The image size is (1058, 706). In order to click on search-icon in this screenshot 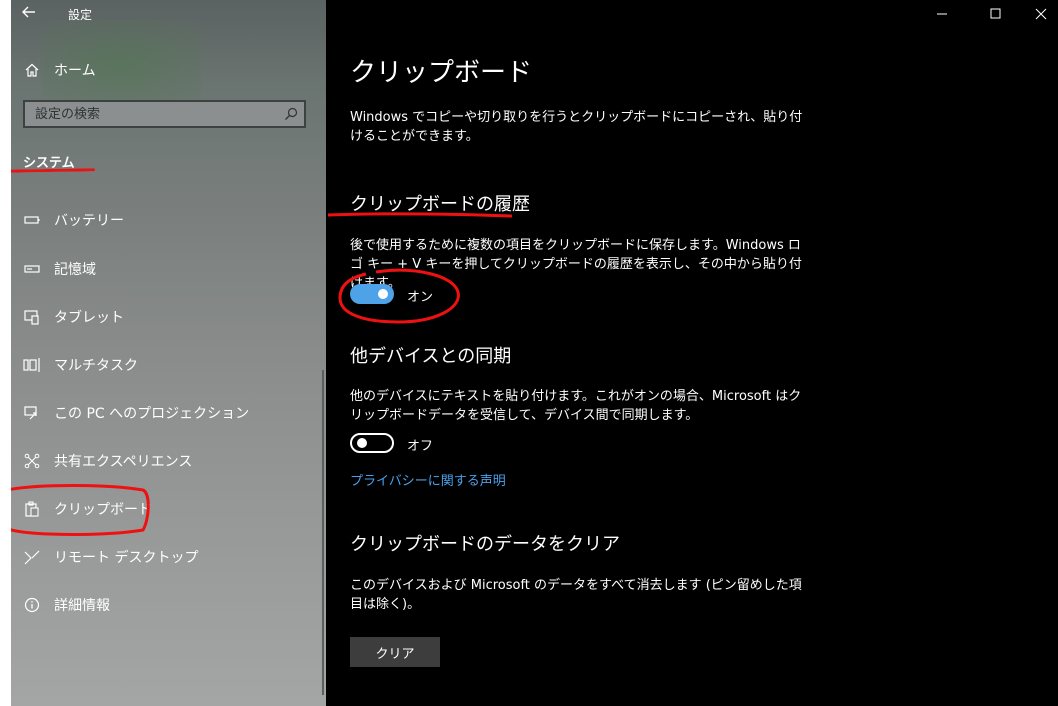, I will do `click(291, 113)`.